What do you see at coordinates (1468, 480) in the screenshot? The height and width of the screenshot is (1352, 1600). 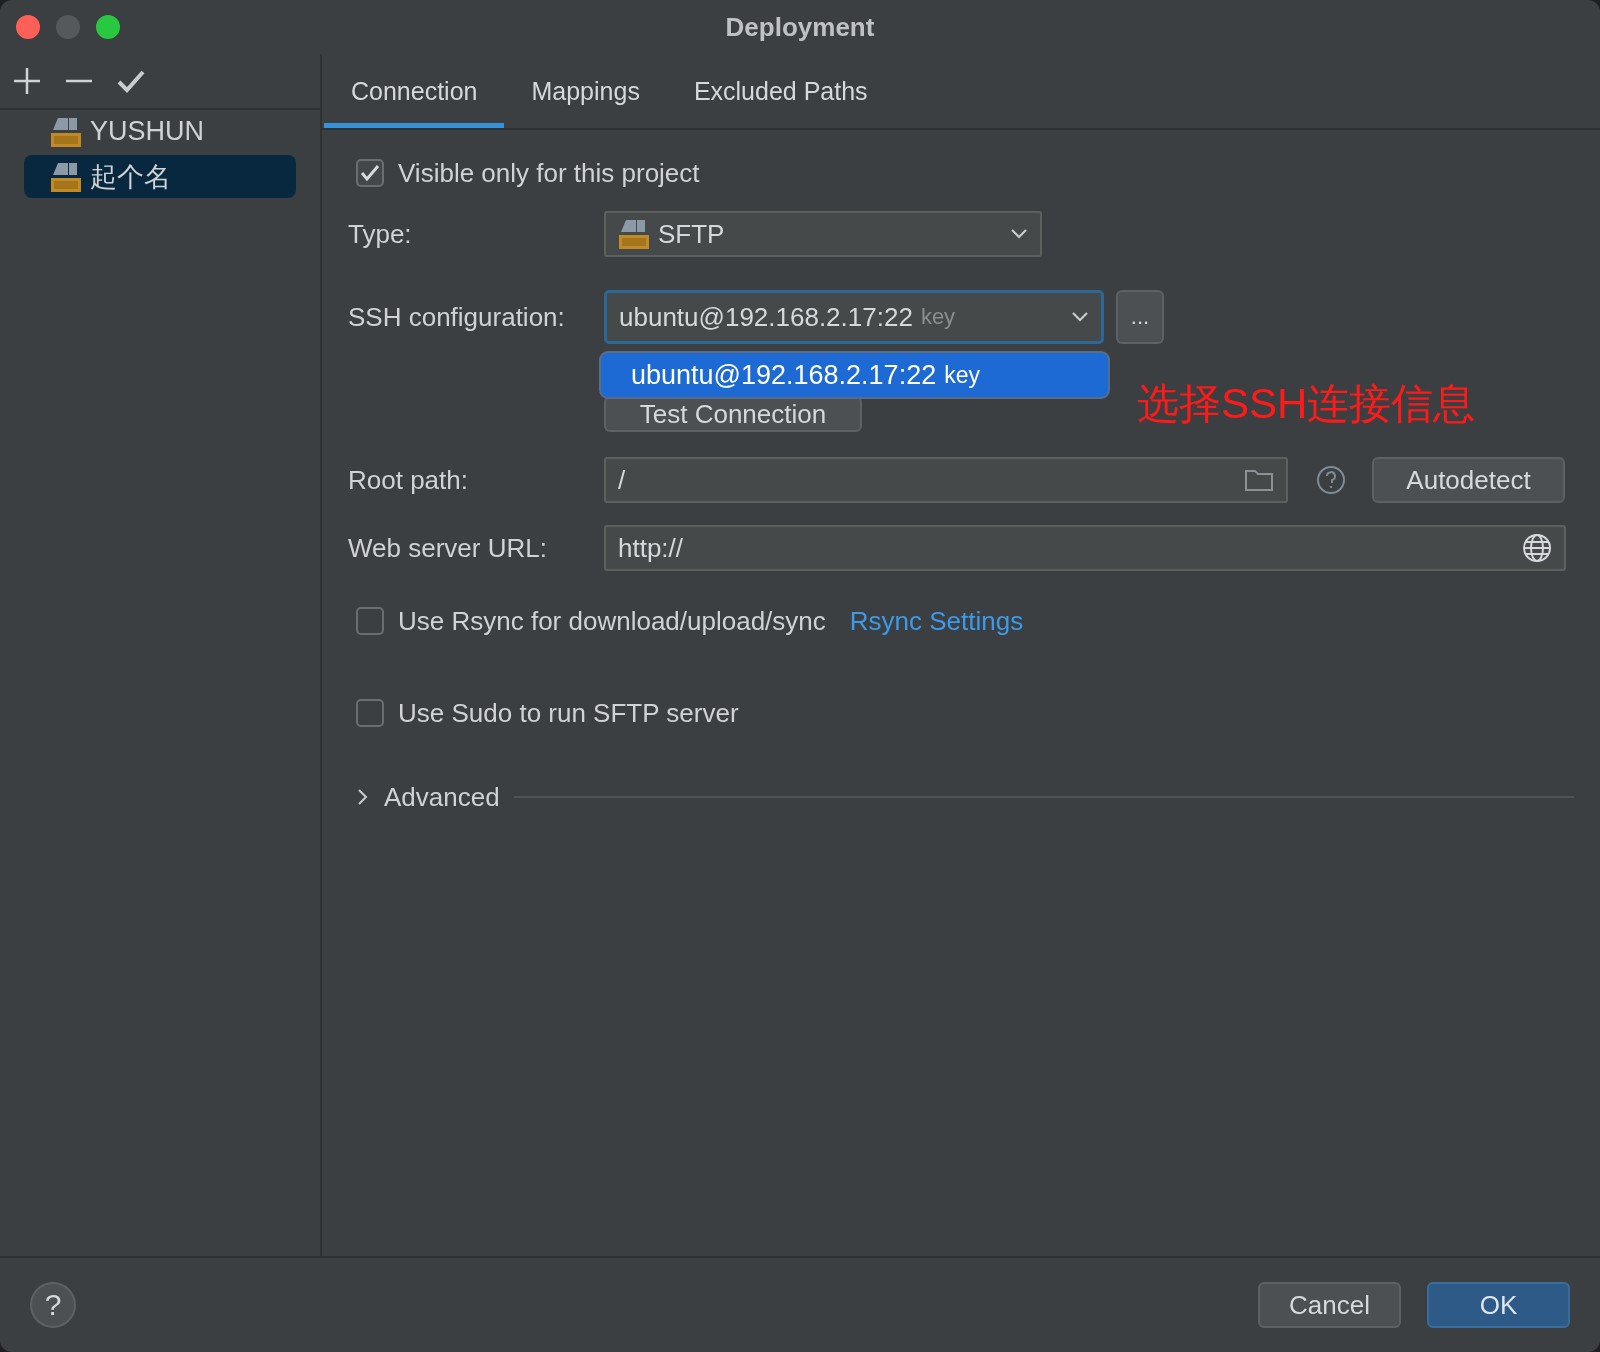 I see `autodetect-button: Autodetect` at bounding box center [1468, 480].